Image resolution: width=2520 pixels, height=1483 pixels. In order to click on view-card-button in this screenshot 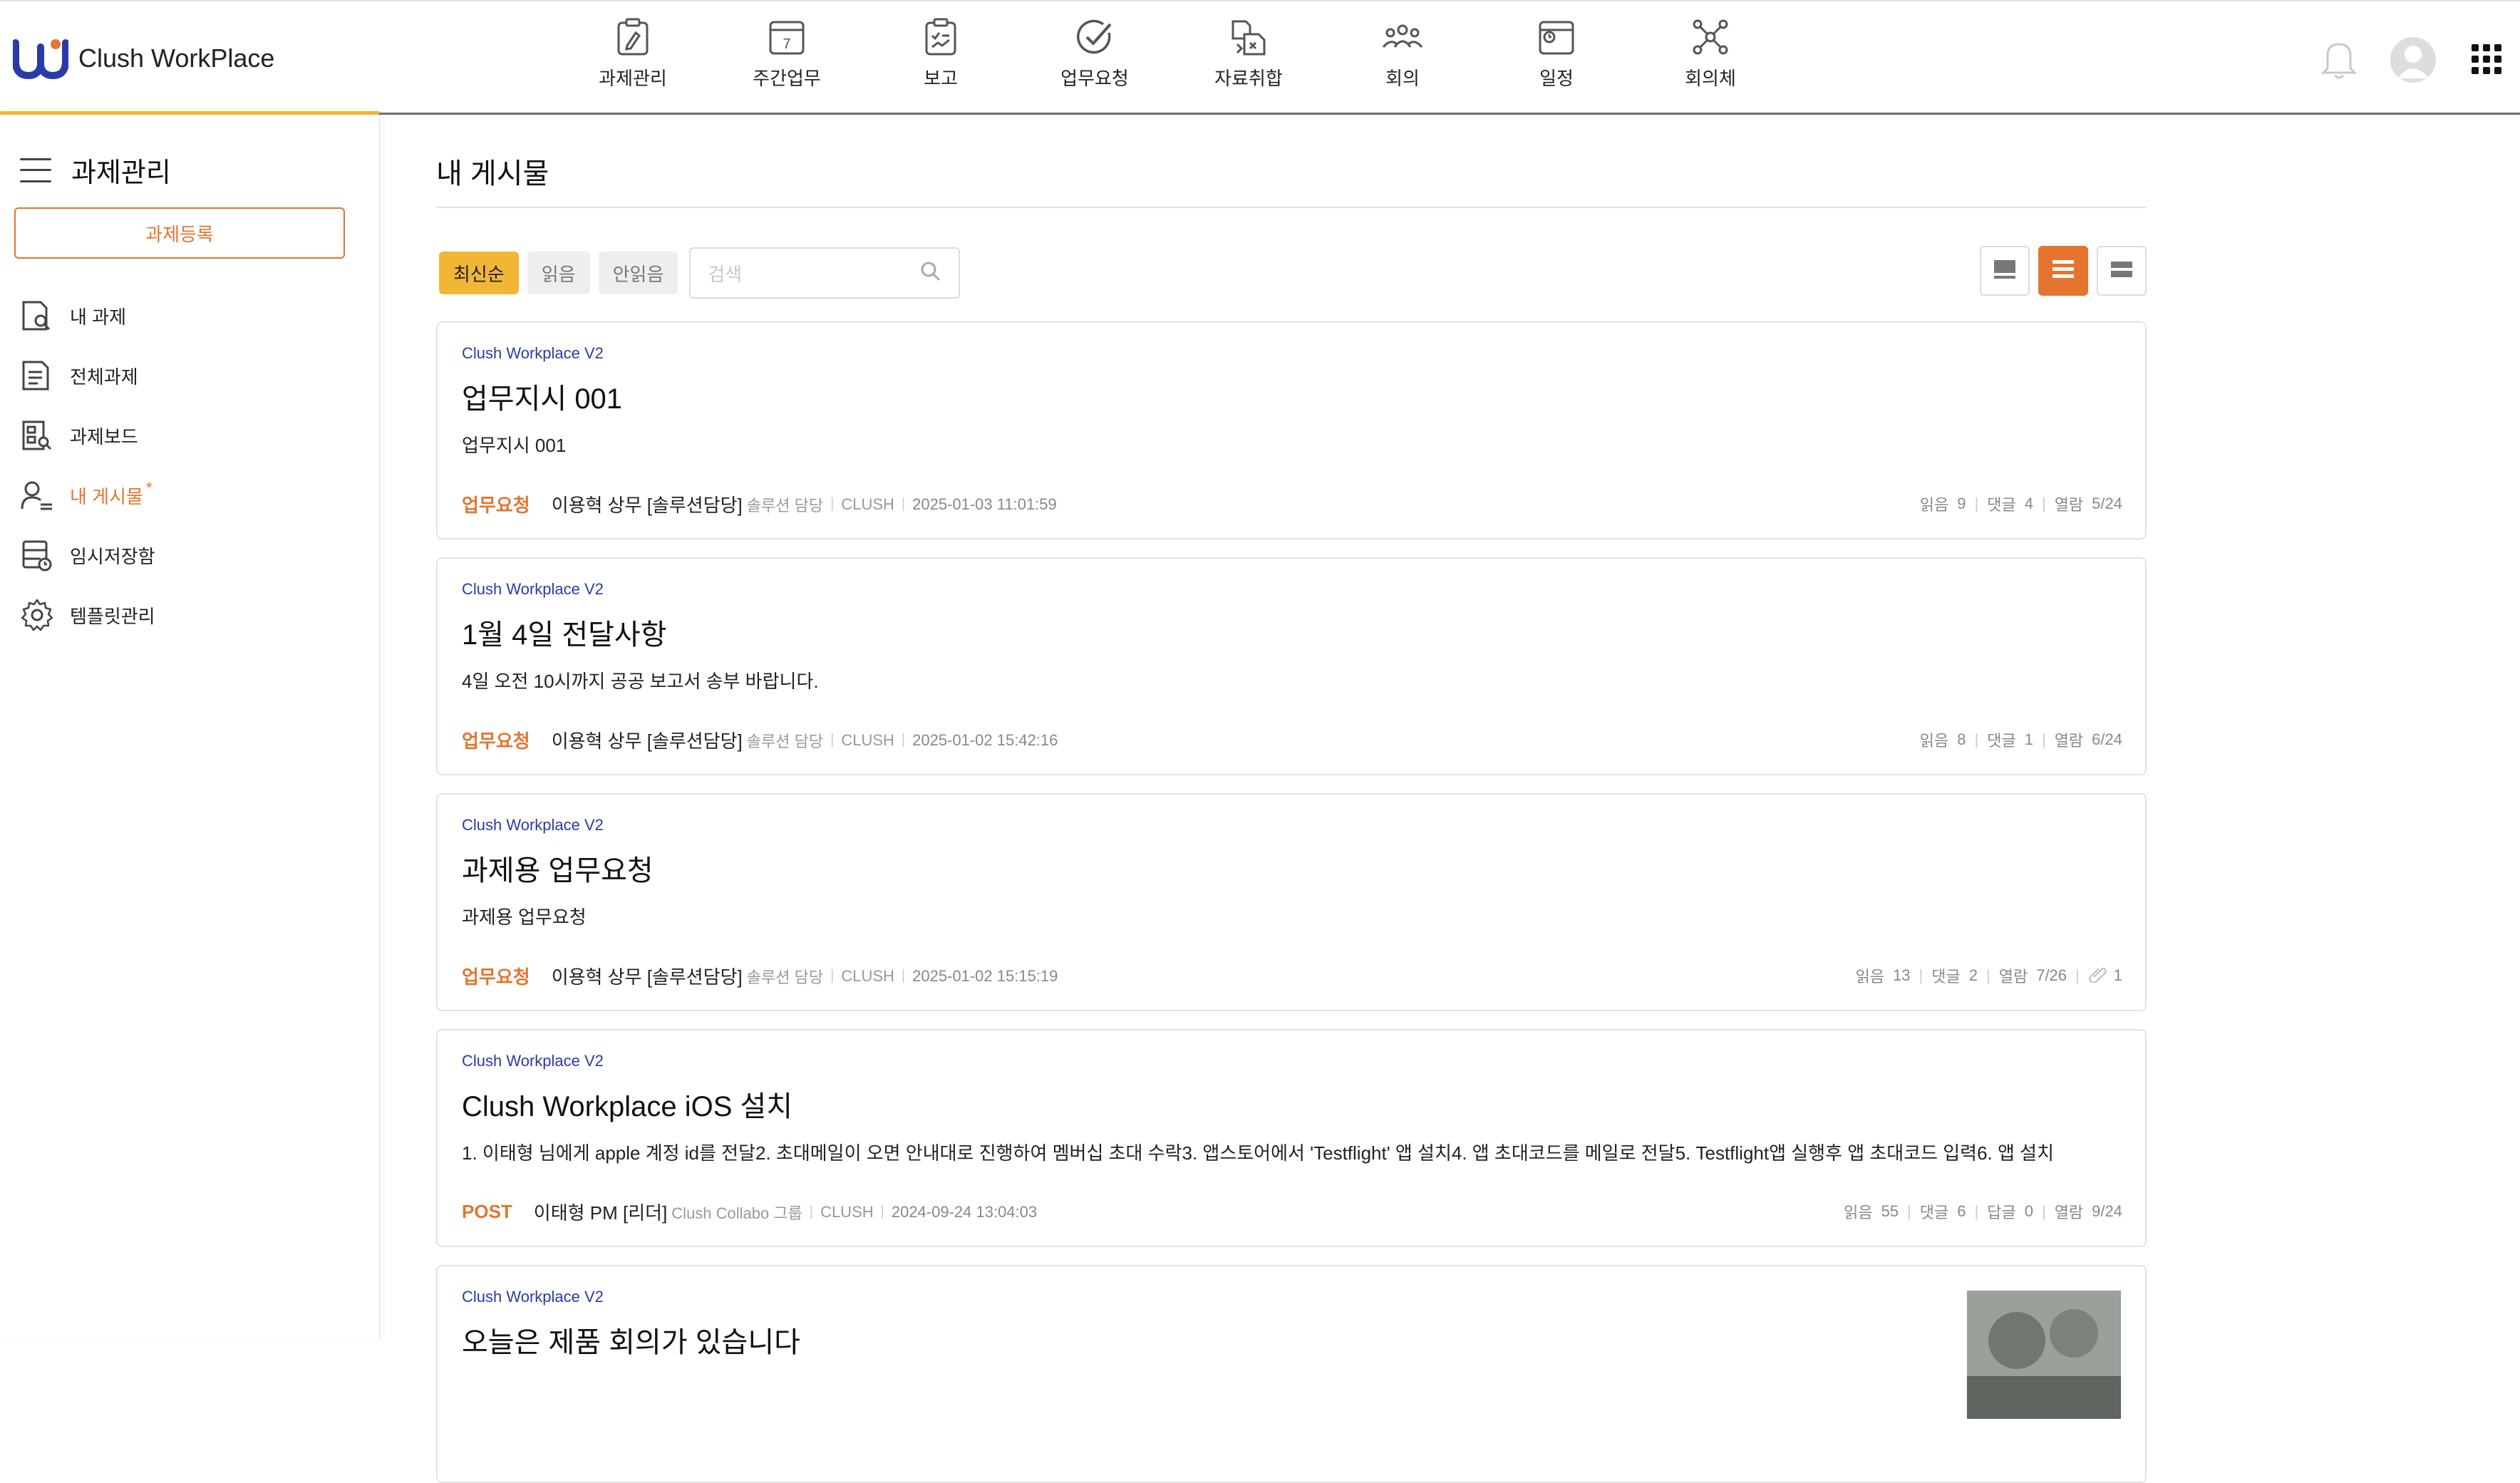, I will do `click(2005, 271)`.